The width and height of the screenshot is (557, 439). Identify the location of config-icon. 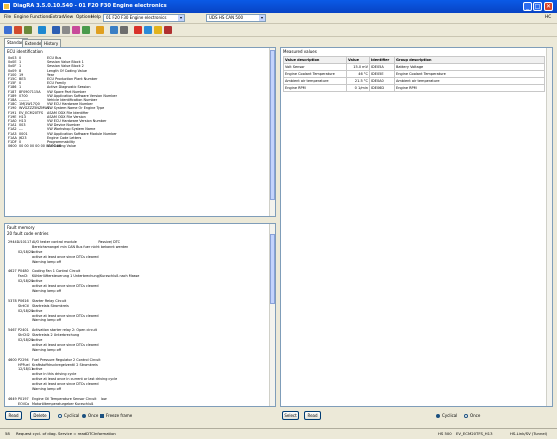
(66, 30).